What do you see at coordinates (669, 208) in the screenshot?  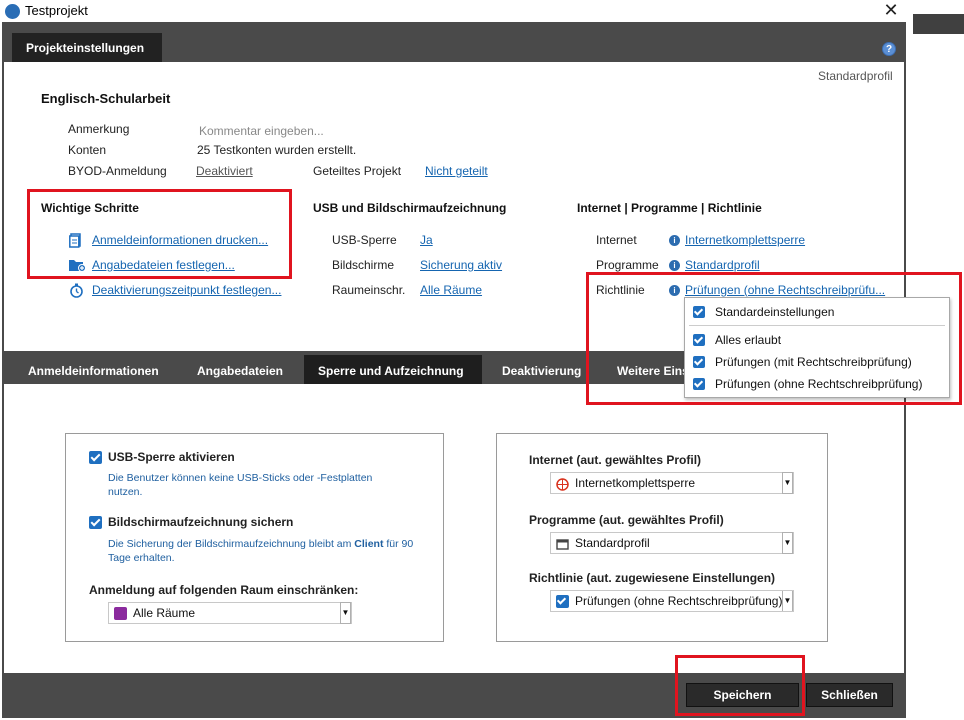 I see `internet-title: Internet | Programme | Richtlinie` at bounding box center [669, 208].